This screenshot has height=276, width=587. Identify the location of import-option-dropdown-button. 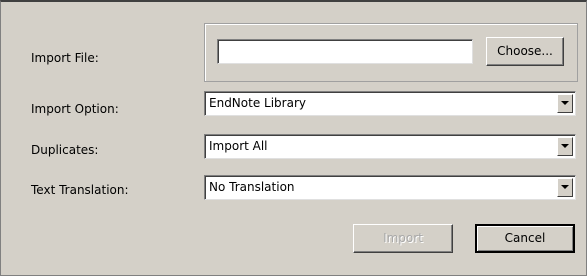
(565, 103).